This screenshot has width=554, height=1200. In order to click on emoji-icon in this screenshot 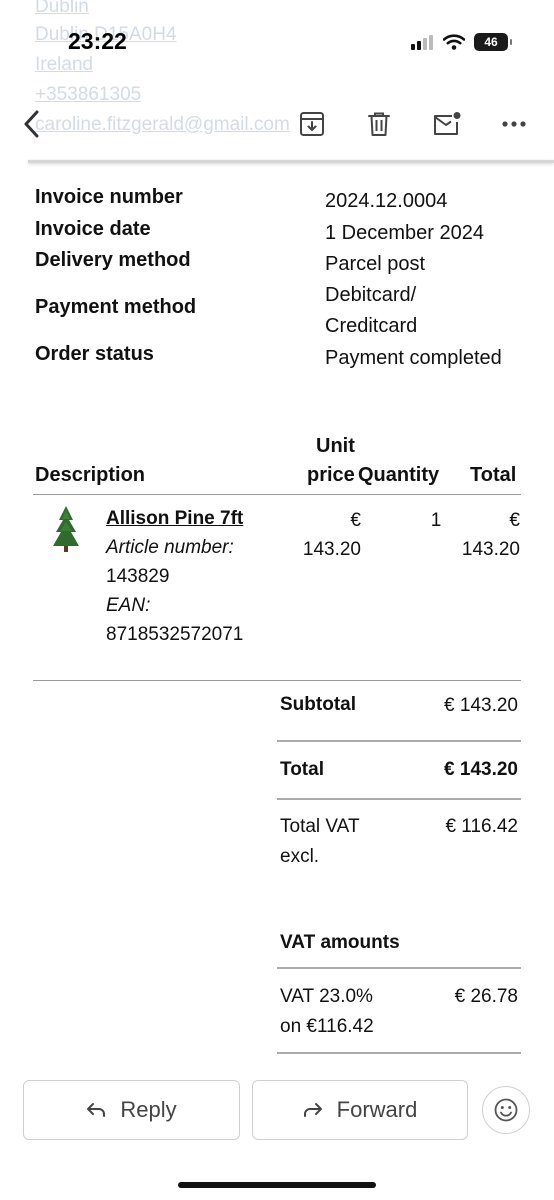, I will do `click(506, 1110)`.